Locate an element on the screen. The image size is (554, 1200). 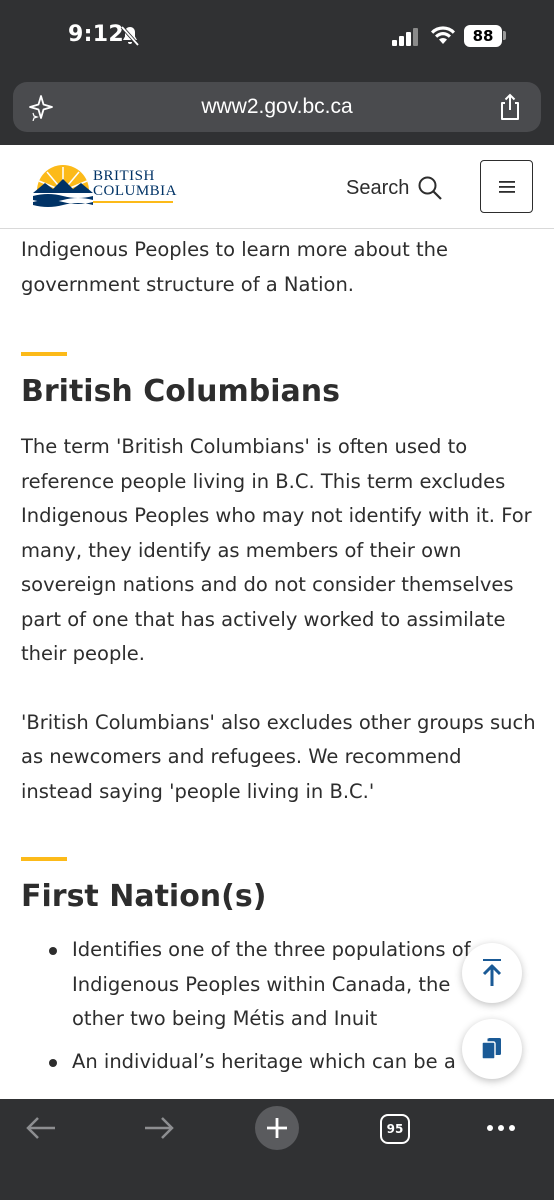
signal-icon is located at coordinates (405, 37).